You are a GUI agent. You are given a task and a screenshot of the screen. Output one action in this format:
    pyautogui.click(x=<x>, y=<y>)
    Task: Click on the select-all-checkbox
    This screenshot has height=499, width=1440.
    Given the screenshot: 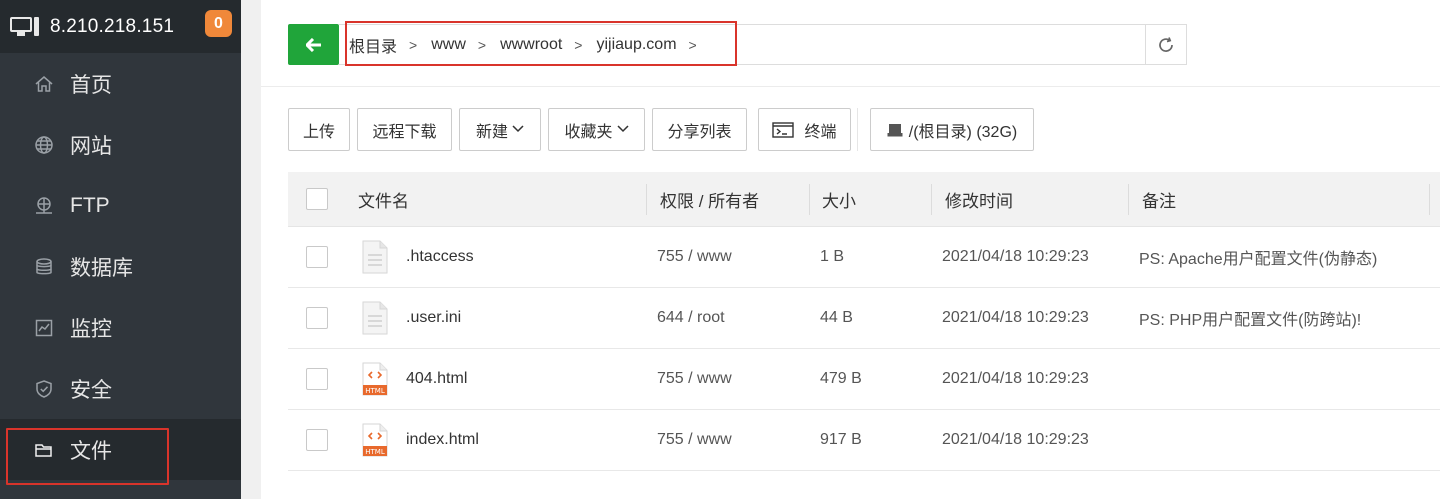 What is the action you would take?
    pyautogui.click(x=317, y=199)
    